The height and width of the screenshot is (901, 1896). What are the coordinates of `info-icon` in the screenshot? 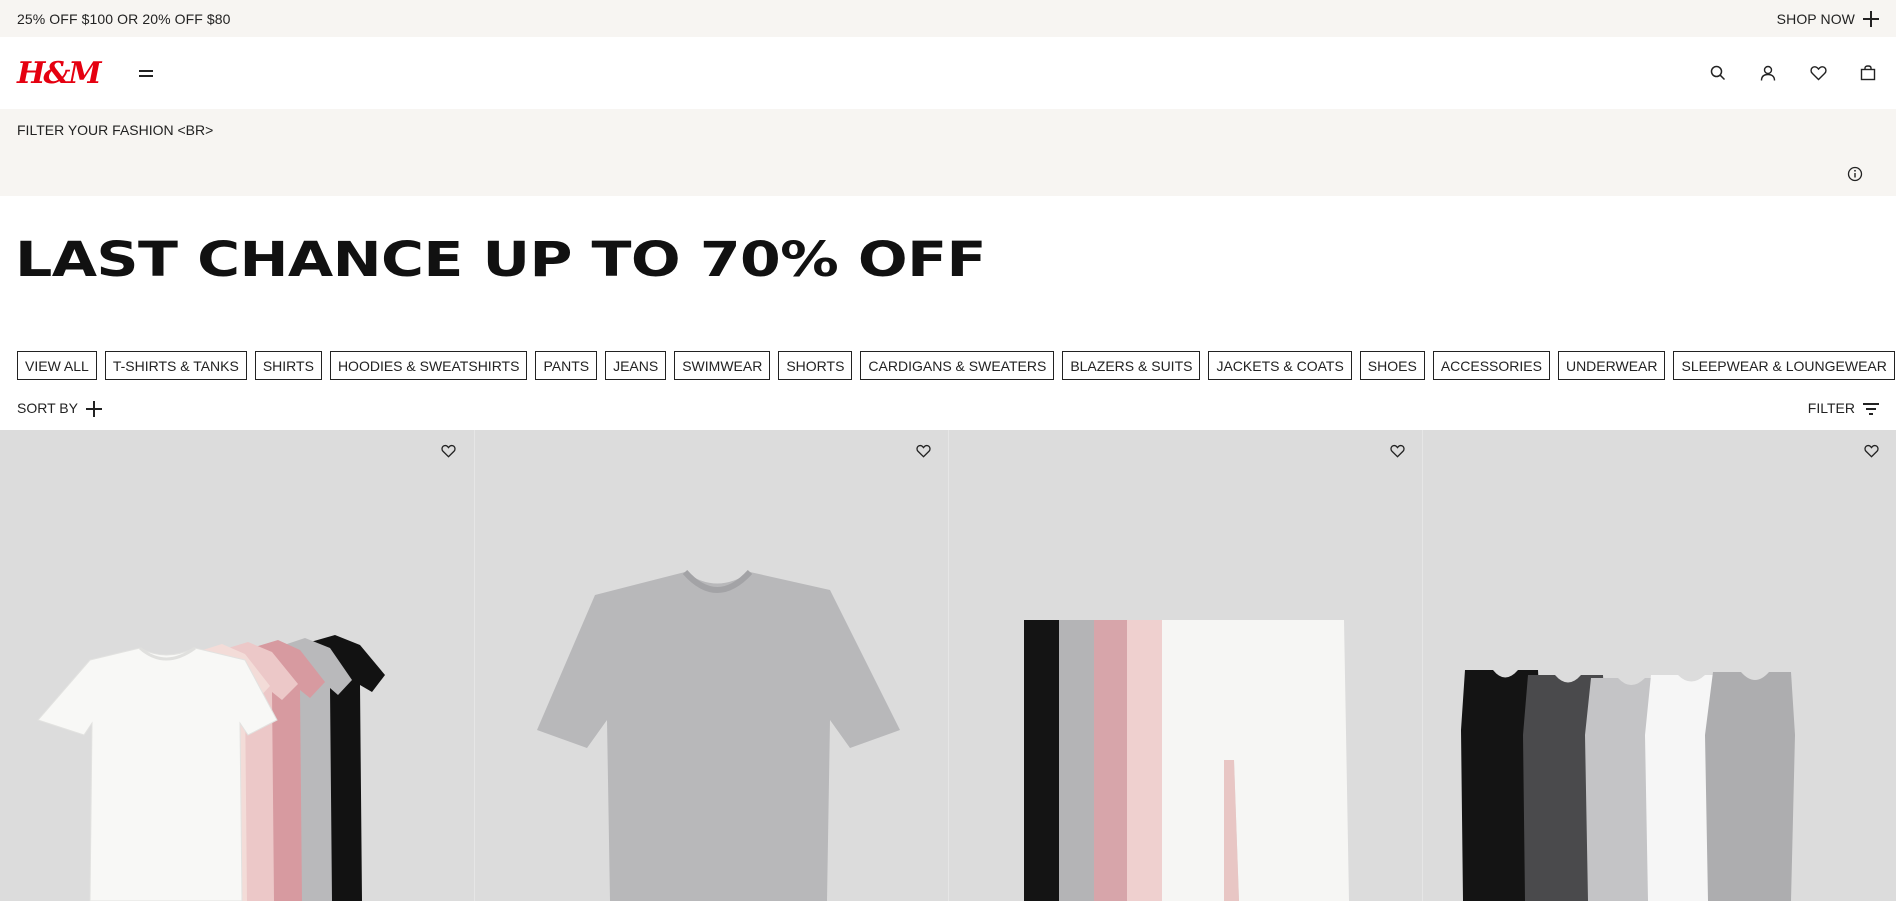 It's located at (1855, 174).